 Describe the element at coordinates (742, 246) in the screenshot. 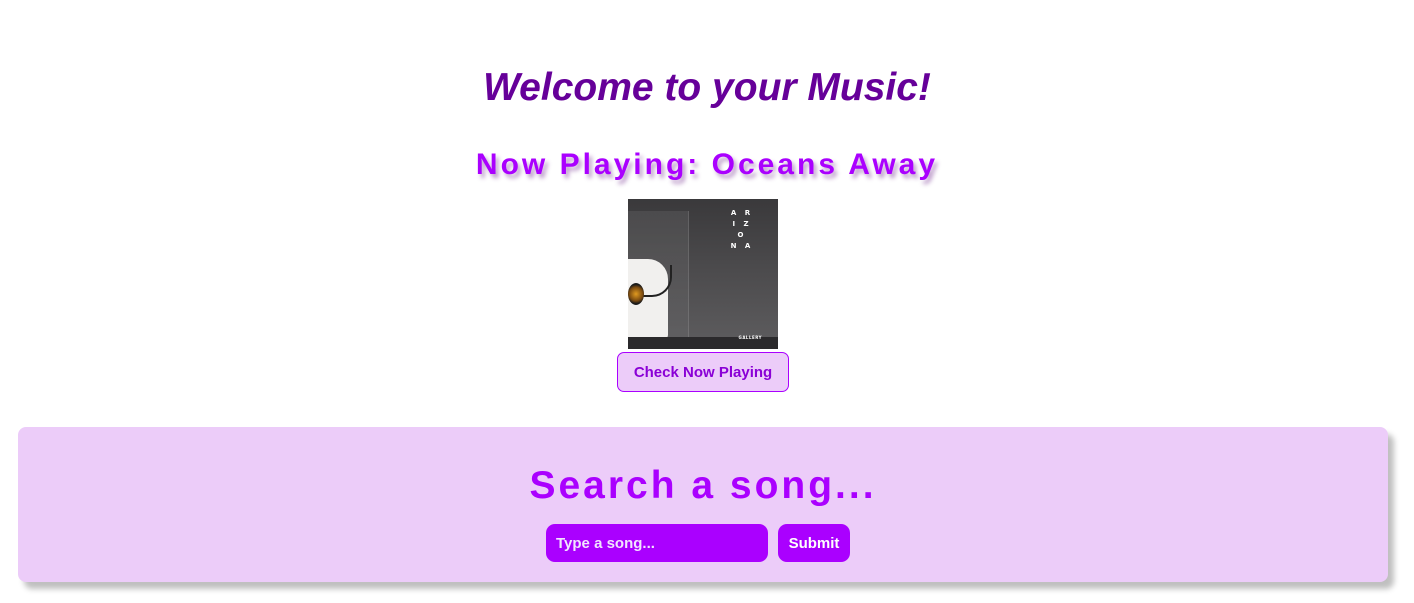

I see `band-line: N A` at that location.